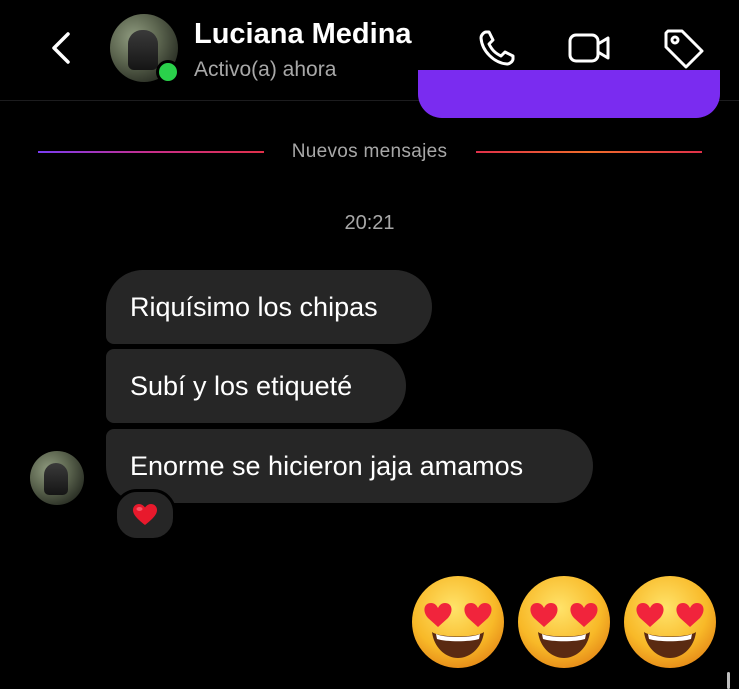 This screenshot has height=689, width=739. Describe the element at coordinates (683, 48) in the screenshot. I see `tag-icon` at that location.